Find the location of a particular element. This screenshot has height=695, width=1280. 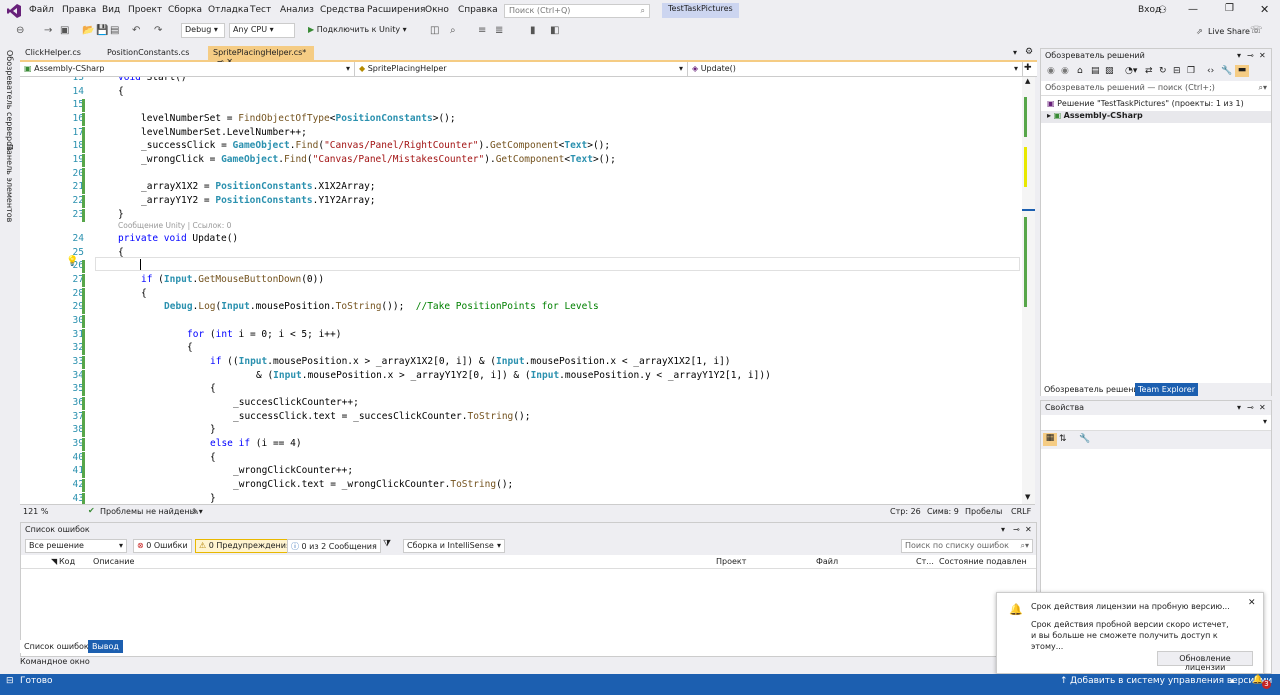

liveshare-label: Live Share is located at coordinates (1229, 31).